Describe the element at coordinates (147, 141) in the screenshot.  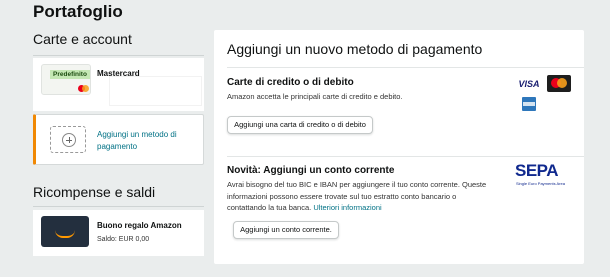
I see `add-payment-method-link: Aggiungi un metodo di pagamento` at that location.